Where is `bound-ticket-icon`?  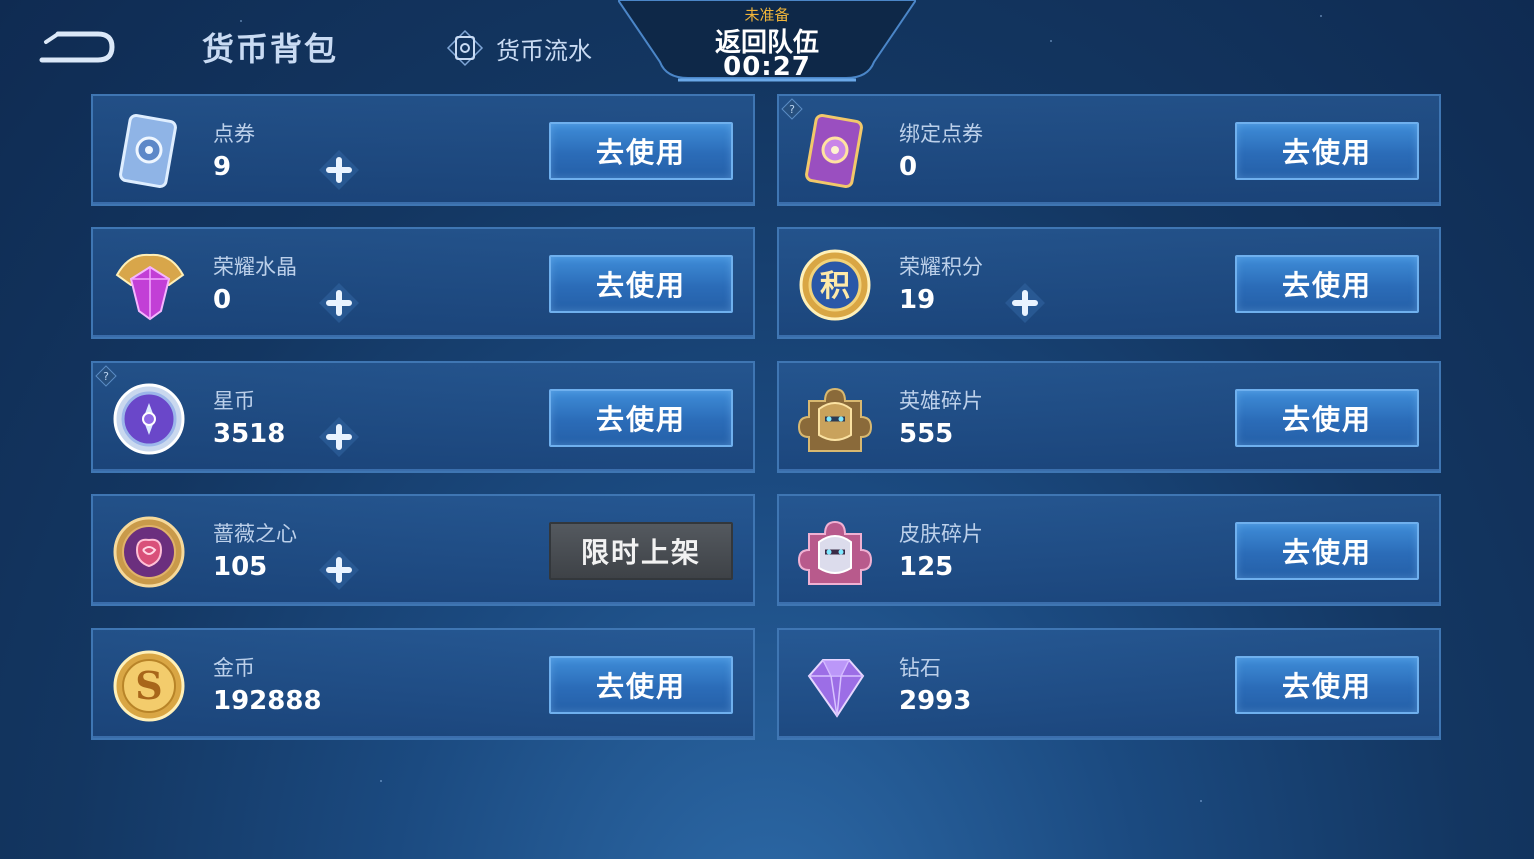
bound-ticket-icon is located at coordinates (834, 151).